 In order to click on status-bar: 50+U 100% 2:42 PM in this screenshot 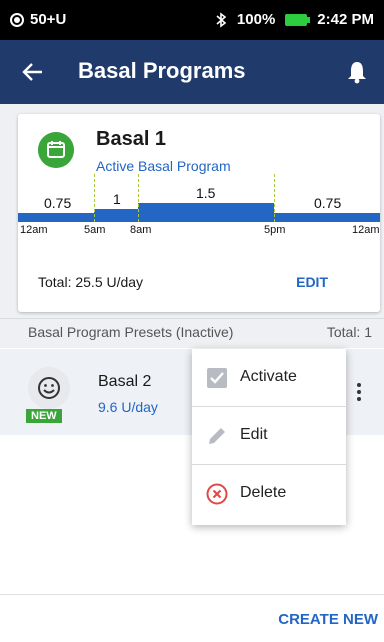, I will do `click(192, 20)`.